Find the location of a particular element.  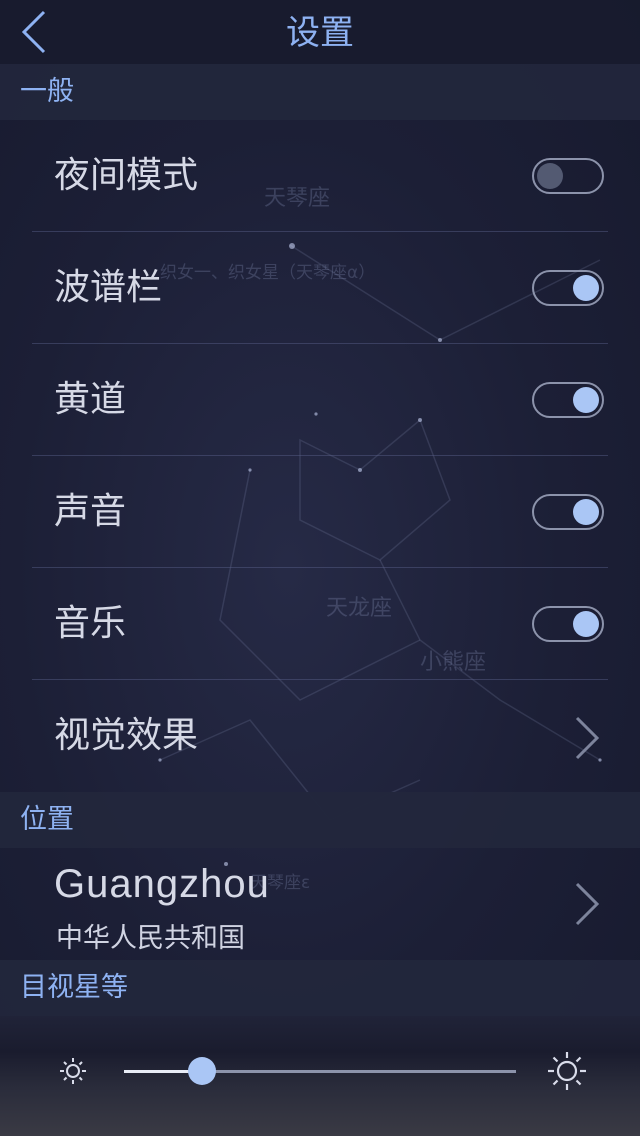

setting-row-ecliptic: 黄道 is located at coordinates (320, 400).